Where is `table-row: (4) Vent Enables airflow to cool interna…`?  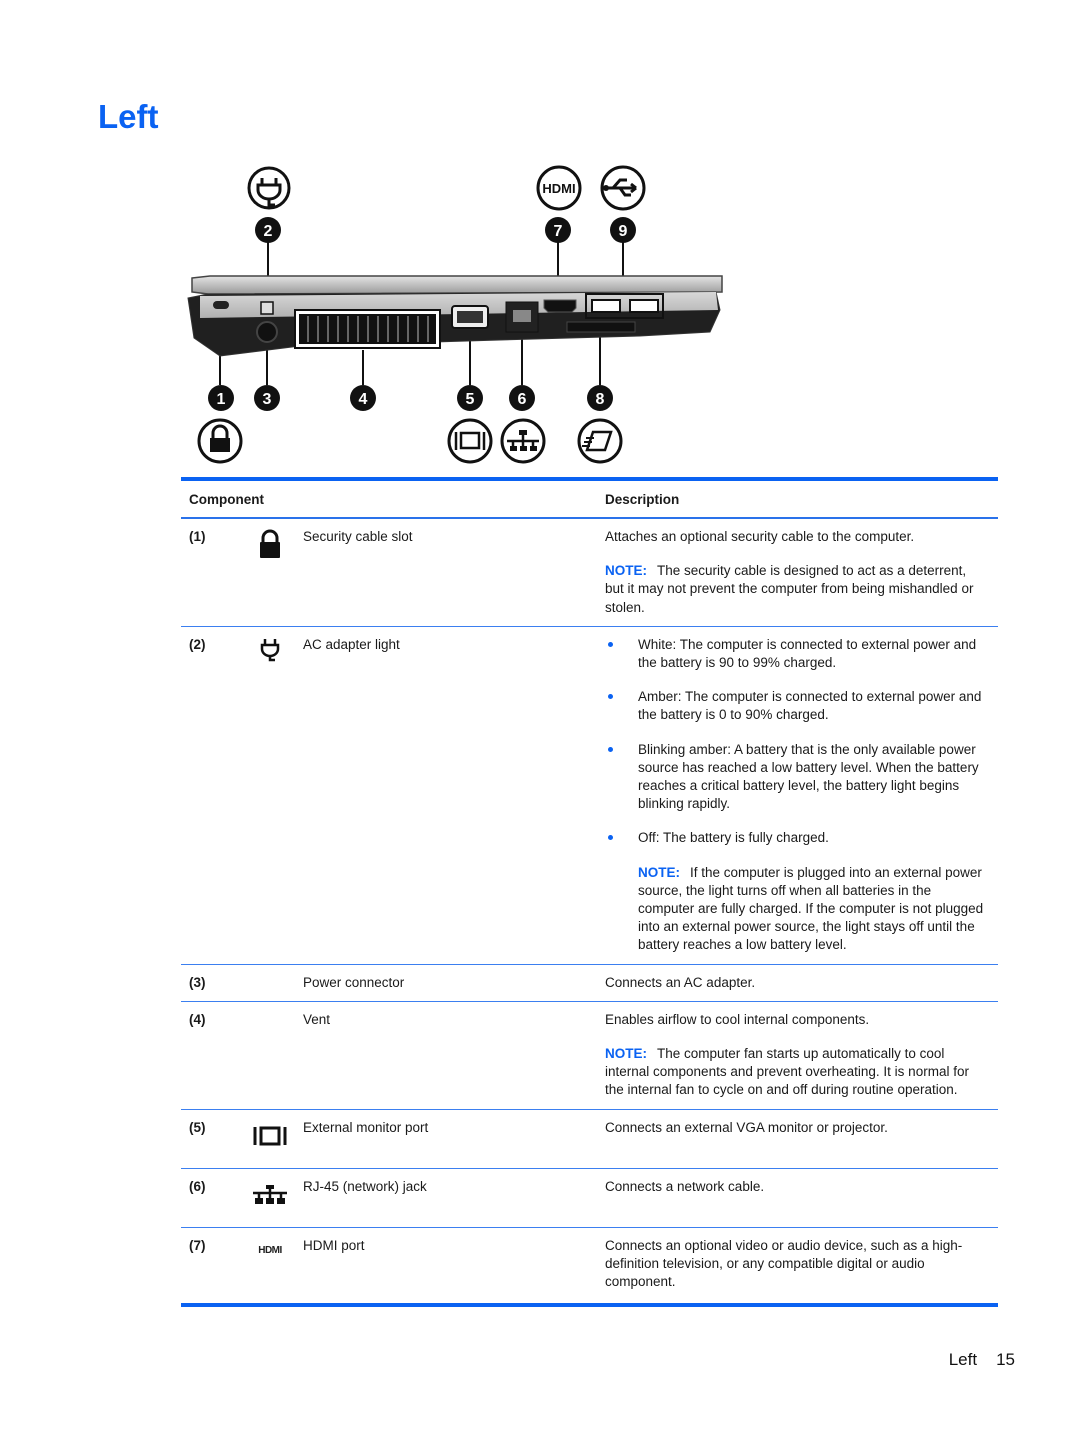 table-row: (4) Vent Enables airflow to cool interna… is located at coordinates (589, 1056).